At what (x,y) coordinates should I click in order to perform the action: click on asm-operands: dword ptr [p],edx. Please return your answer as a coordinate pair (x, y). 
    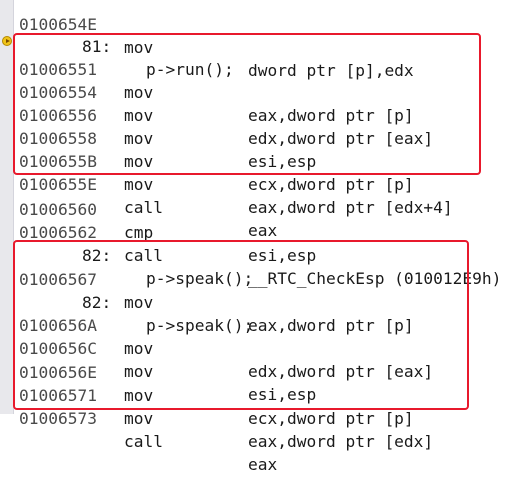
    Looking at the image, I should click on (331, 70).